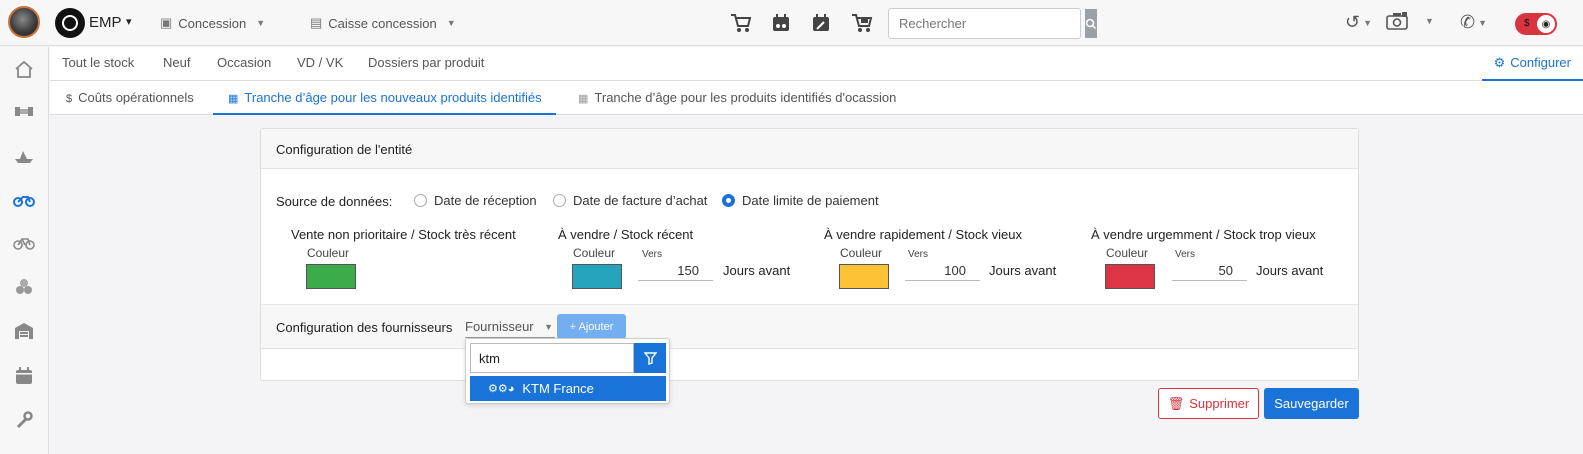  Describe the element at coordinates (1540, 62) in the screenshot. I see `configure-label: Configurer` at that location.